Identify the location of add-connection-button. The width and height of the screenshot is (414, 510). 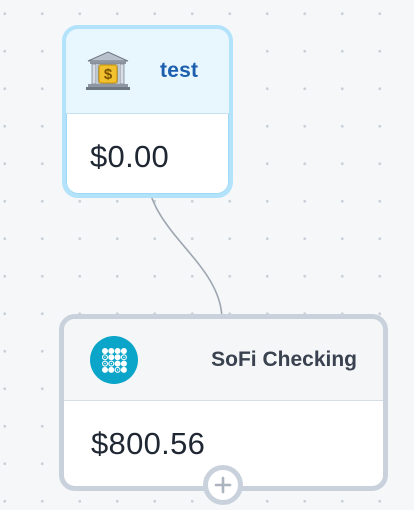
(223, 485).